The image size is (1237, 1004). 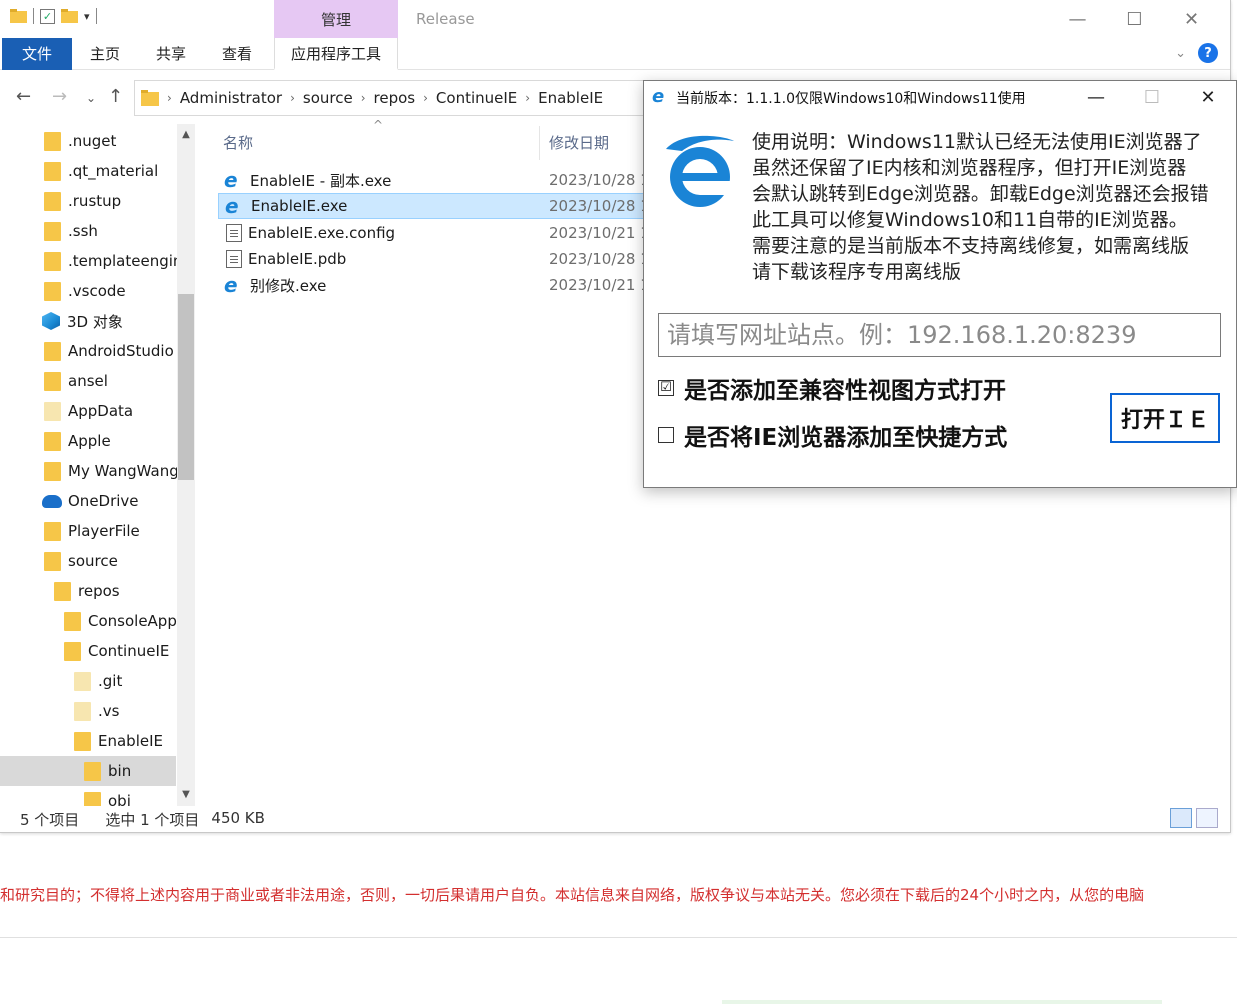 I want to click on nav-item: ContinueIE, so click(x=88, y=651).